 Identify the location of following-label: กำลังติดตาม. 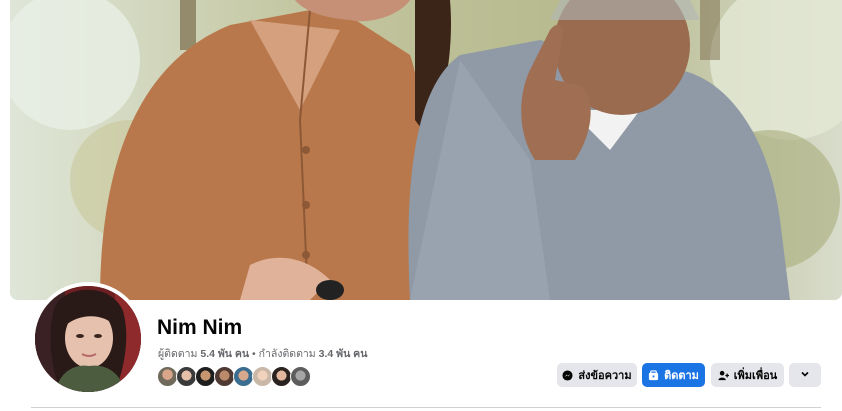
(287, 354).